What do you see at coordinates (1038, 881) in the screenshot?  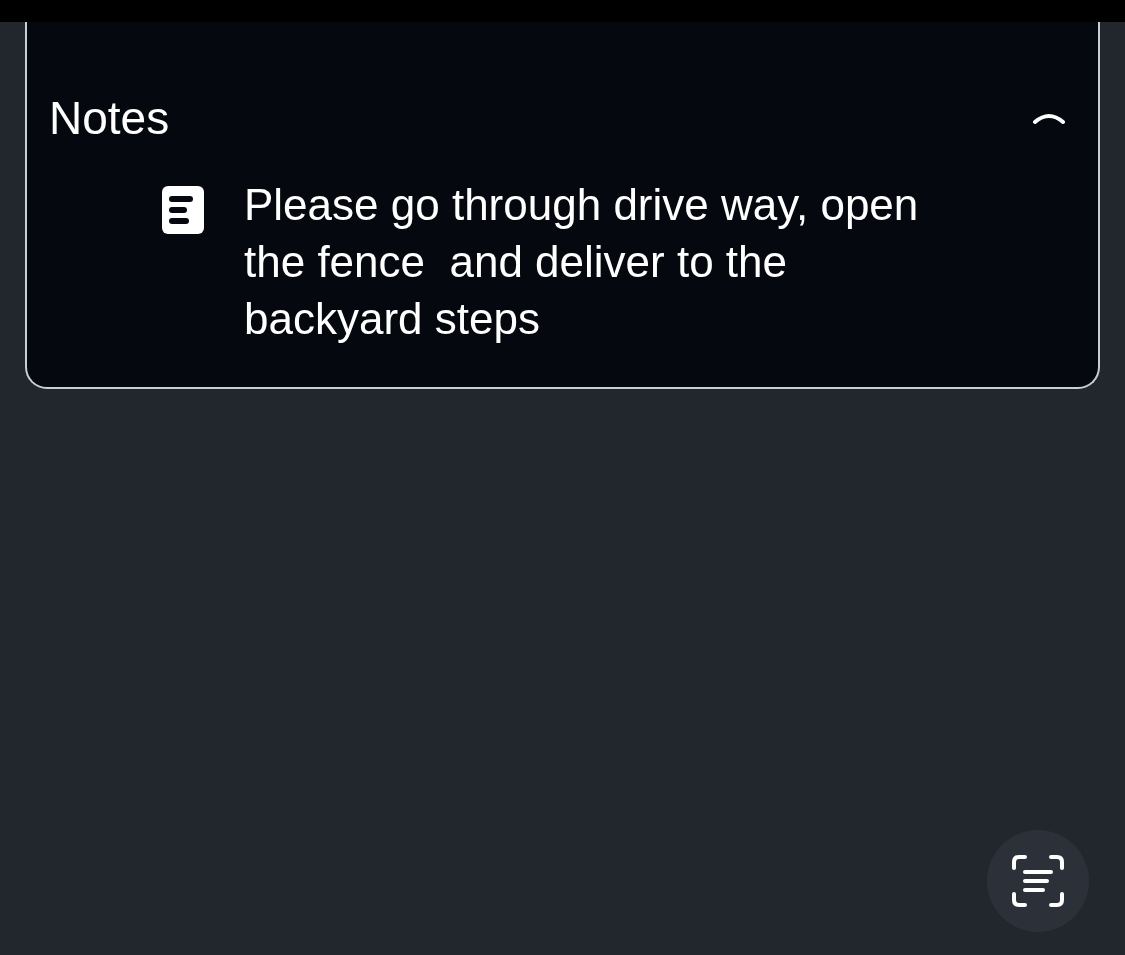 I see `scan-text-icon` at bounding box center [1038, 881].